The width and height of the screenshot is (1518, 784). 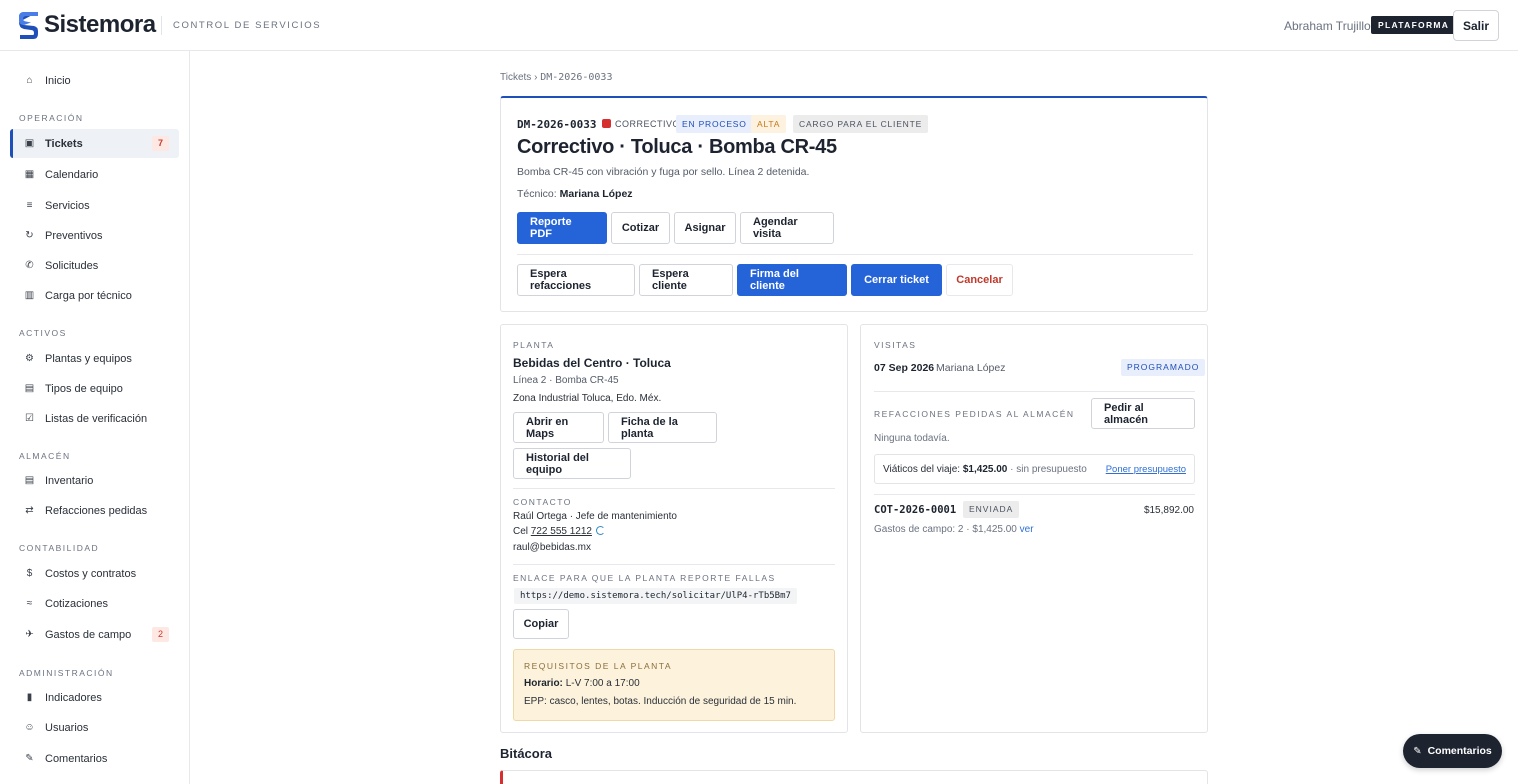 I want to click on pdf-report-button: Reporte PDF, so click(x=562, y=228).